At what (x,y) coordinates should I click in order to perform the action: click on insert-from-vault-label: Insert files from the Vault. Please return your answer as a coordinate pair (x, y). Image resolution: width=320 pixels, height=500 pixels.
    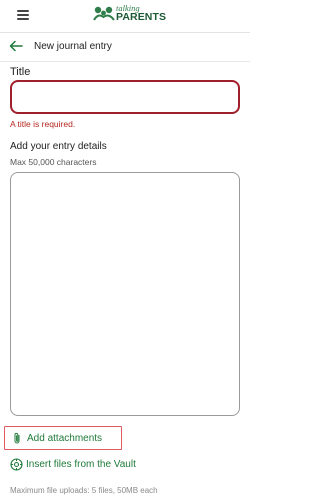
    Looking at the image, I should click on (81, 464).